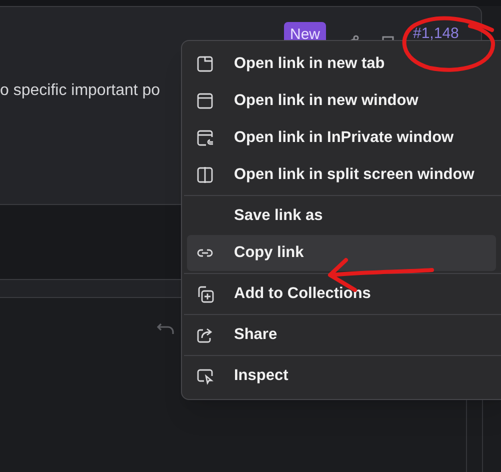  I want to click on body-text: o specific important po, so click(80, 91).